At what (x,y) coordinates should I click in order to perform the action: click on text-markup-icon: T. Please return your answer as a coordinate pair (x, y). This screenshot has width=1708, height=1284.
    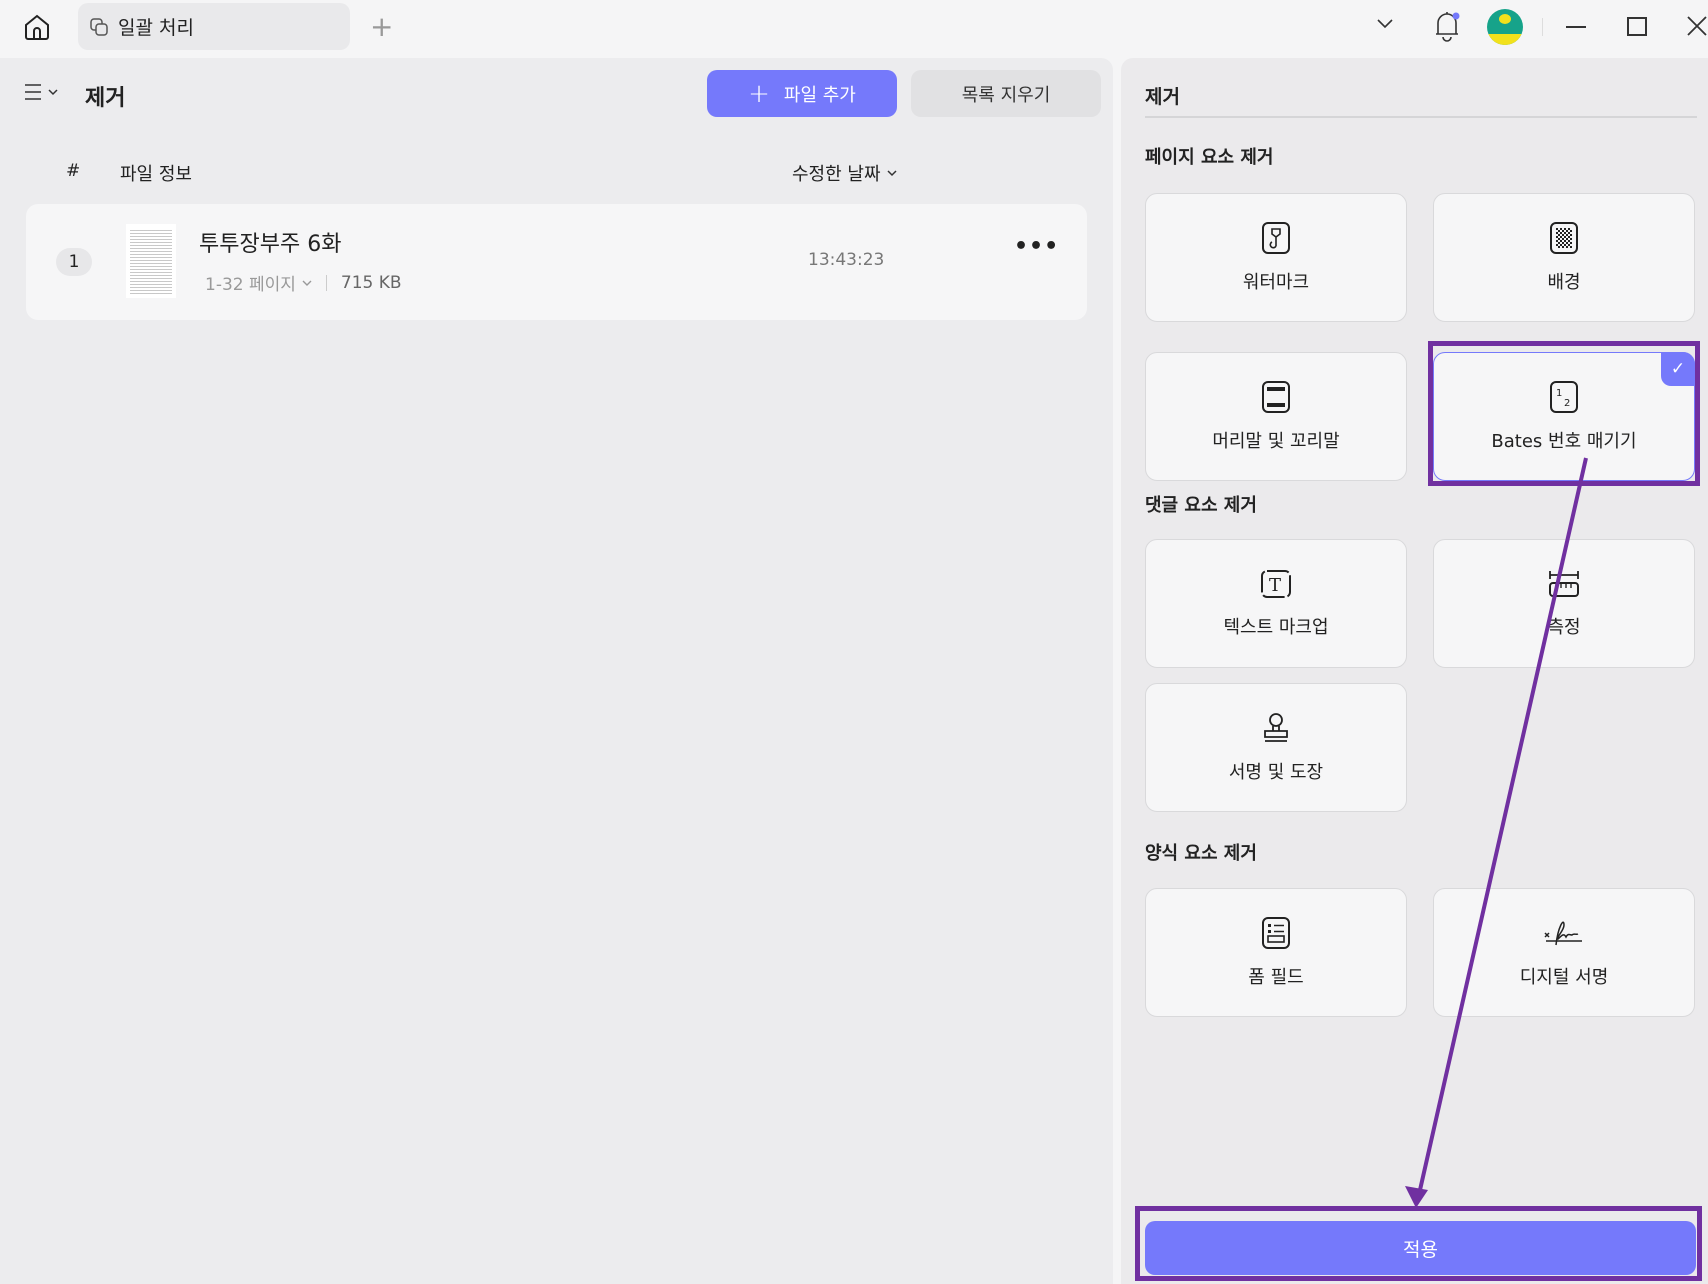
    Looking at the image, I should click on (1276, 583).